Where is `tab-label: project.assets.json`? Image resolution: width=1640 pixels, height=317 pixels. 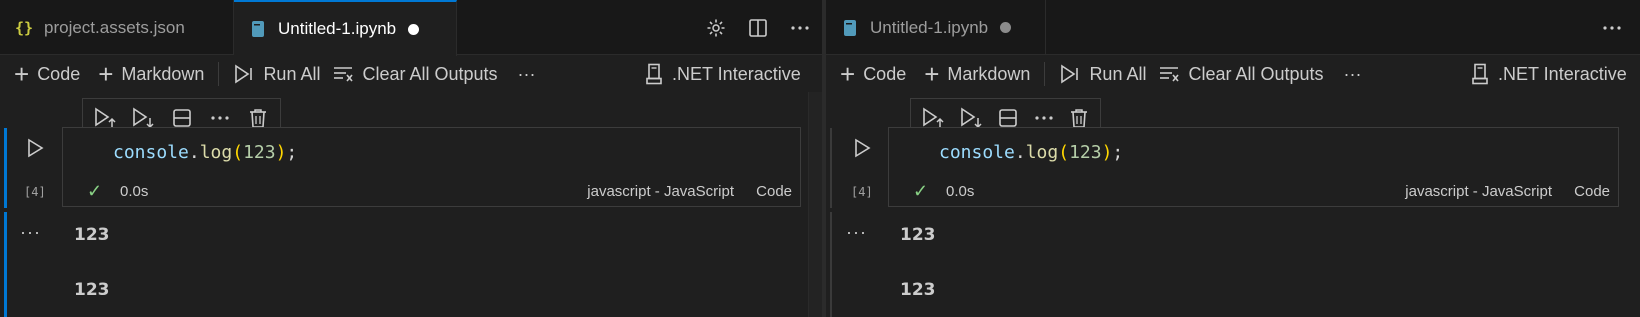
tab-label: project.assets.json is located at coordinates (114, 27).